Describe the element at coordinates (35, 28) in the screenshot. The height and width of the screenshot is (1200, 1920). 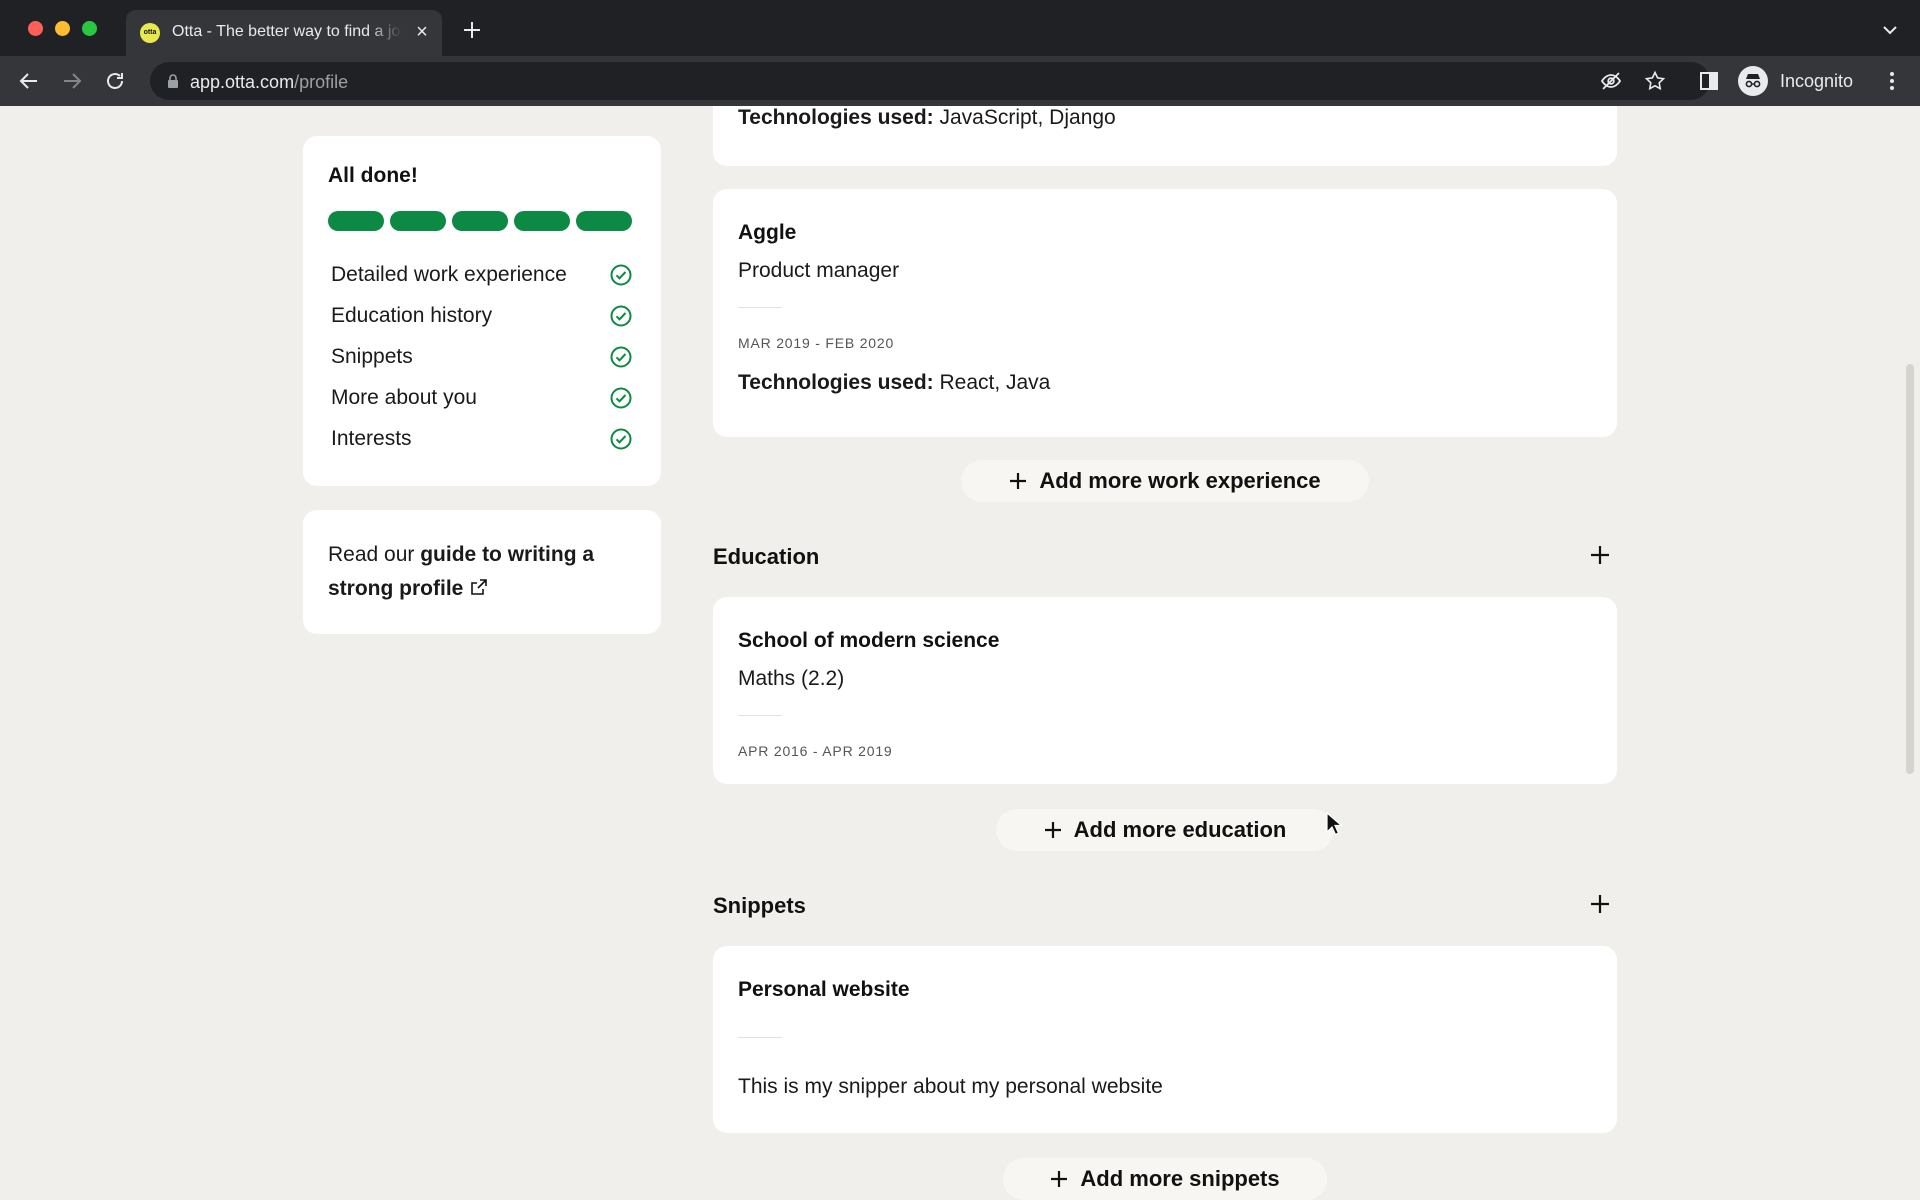
I see `window-close-button` at that location.